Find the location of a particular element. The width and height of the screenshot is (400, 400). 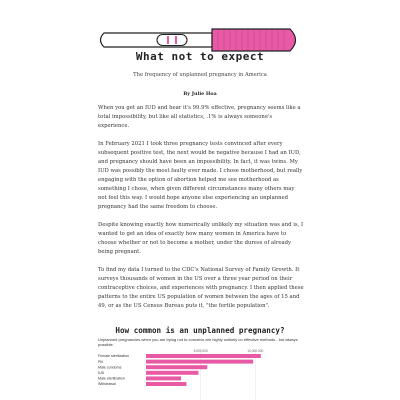

byline: By Julie Hoa is located at coordinates (200, 94).